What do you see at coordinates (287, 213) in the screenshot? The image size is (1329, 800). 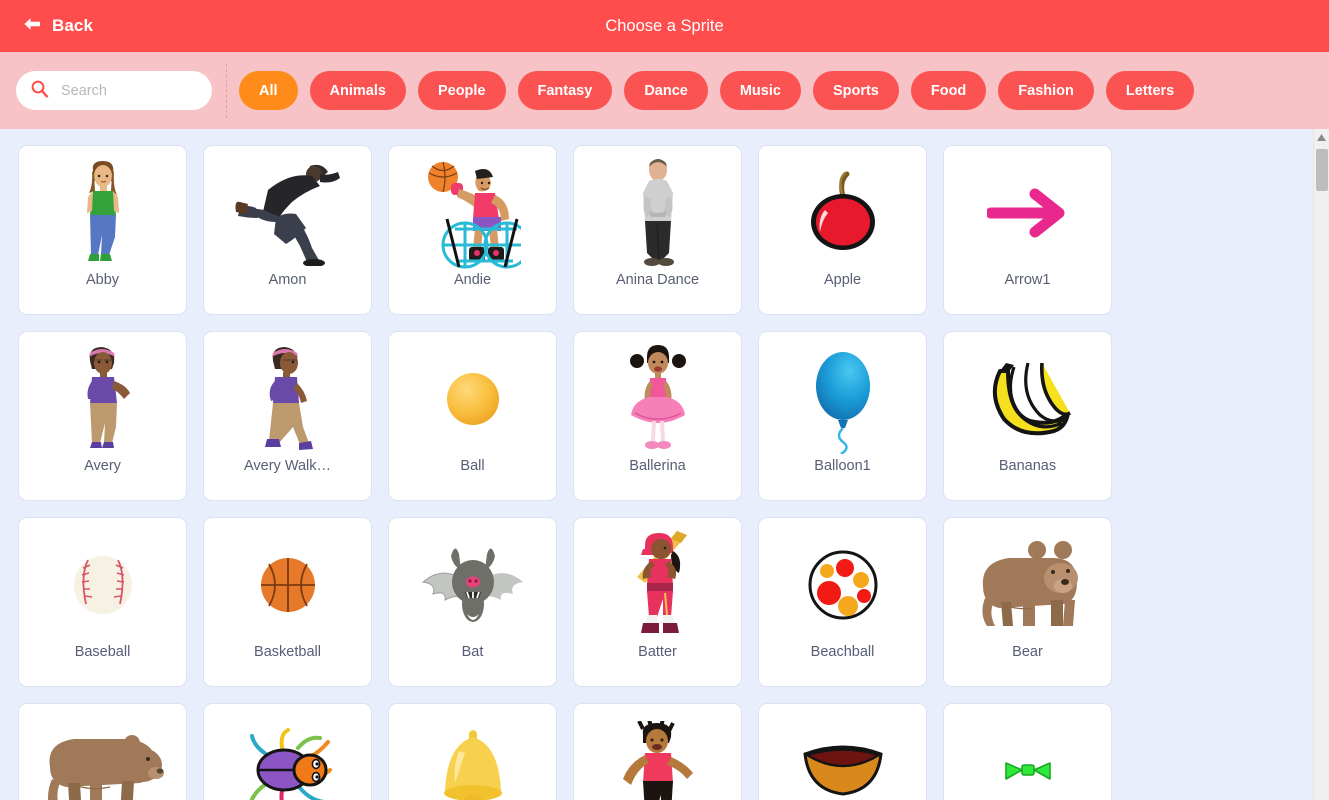 I see `sprite-amon-icon` at bounding box center [287, 213].